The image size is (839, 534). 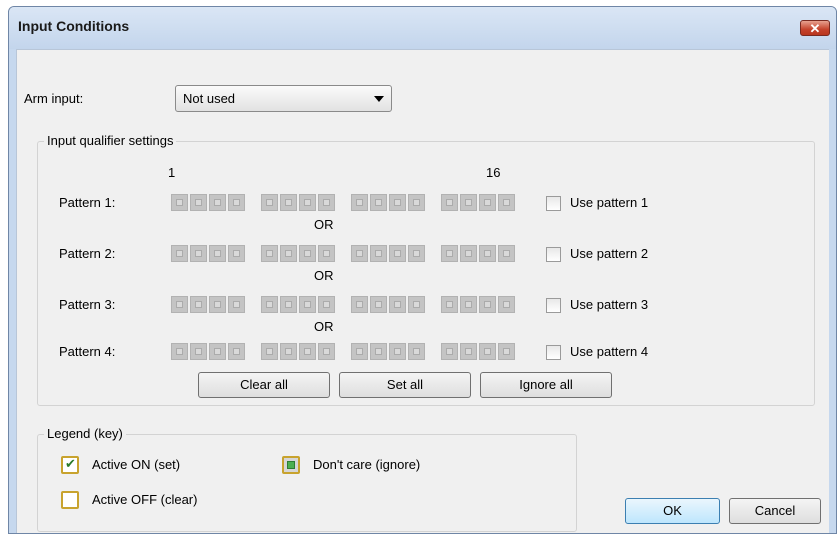 I want to click on pattern-row: Pattern 4: Use pattern 4, so click(x=343, y=352).